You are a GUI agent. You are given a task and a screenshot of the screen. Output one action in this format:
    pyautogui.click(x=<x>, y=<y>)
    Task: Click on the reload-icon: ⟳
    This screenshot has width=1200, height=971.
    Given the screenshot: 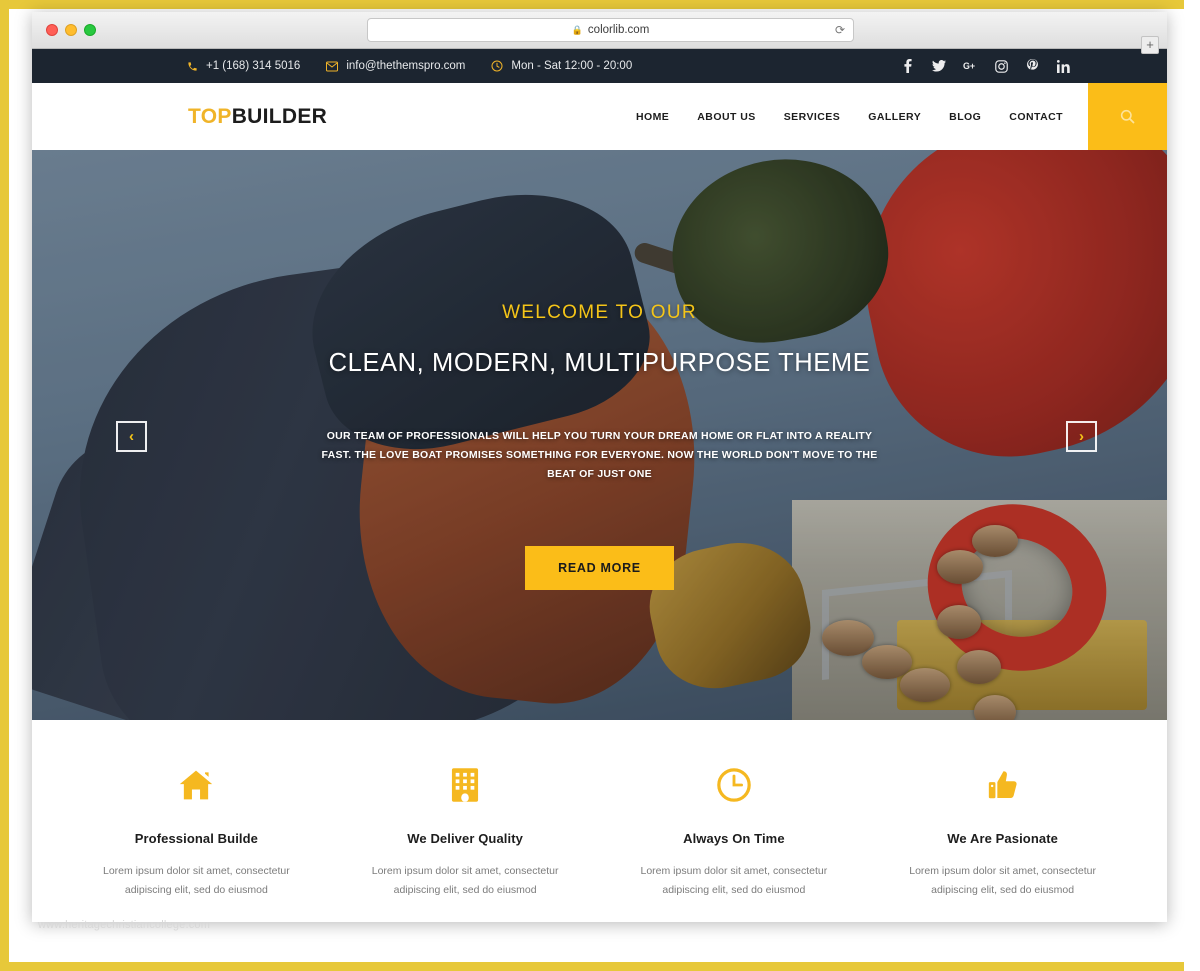 What is the action you would take?
    pyautogui.click(x=840, y=30)
    